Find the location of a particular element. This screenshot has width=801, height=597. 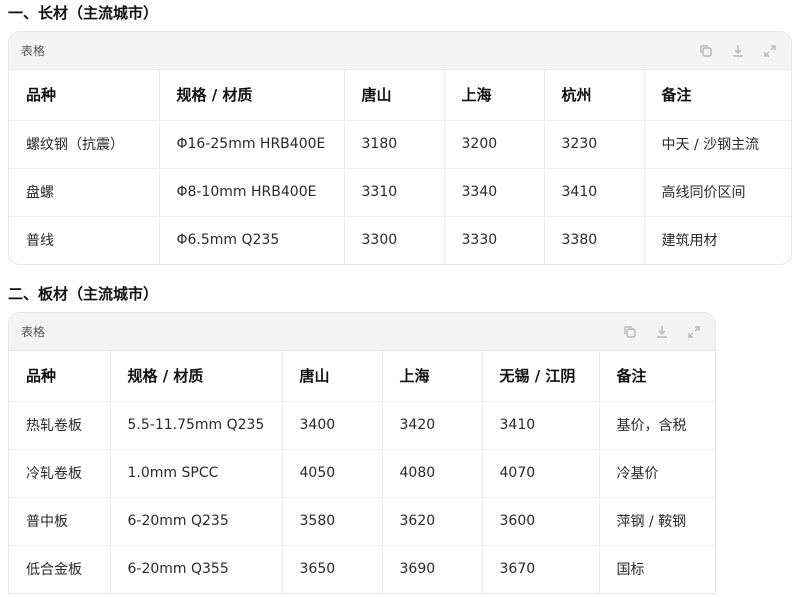

cell-variety: 热轧卷板 is located at coordinates (60, 425).